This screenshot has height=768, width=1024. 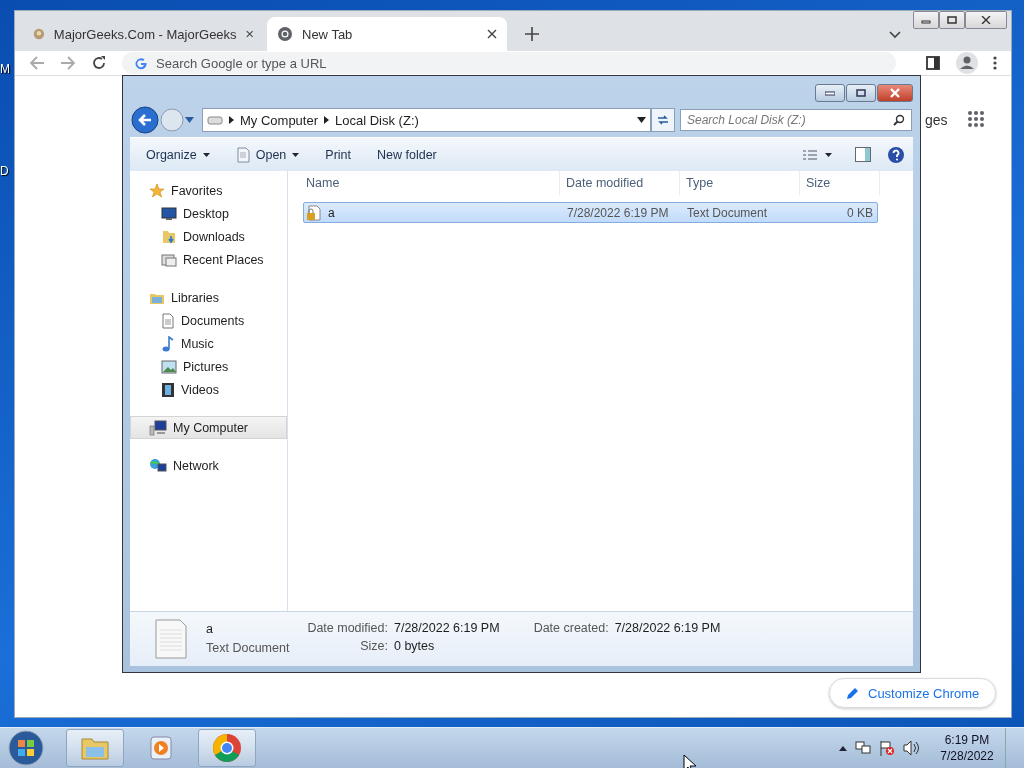 I want to click on desktop-icon-label: D, so click(x=4, y=171).